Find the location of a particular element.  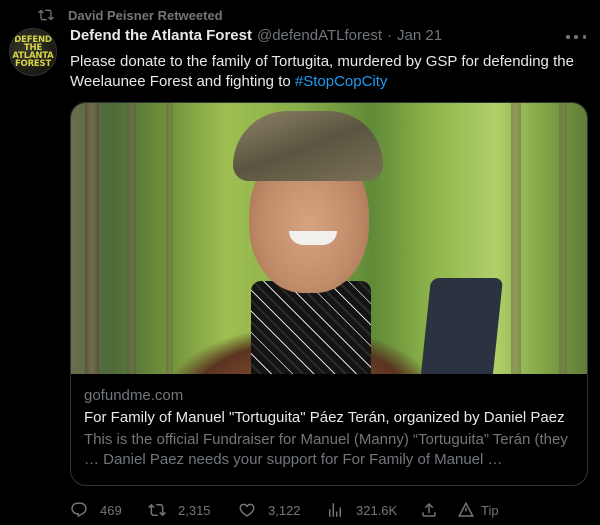

card-domain: gofundme.com is located at coordinates (134, 395).